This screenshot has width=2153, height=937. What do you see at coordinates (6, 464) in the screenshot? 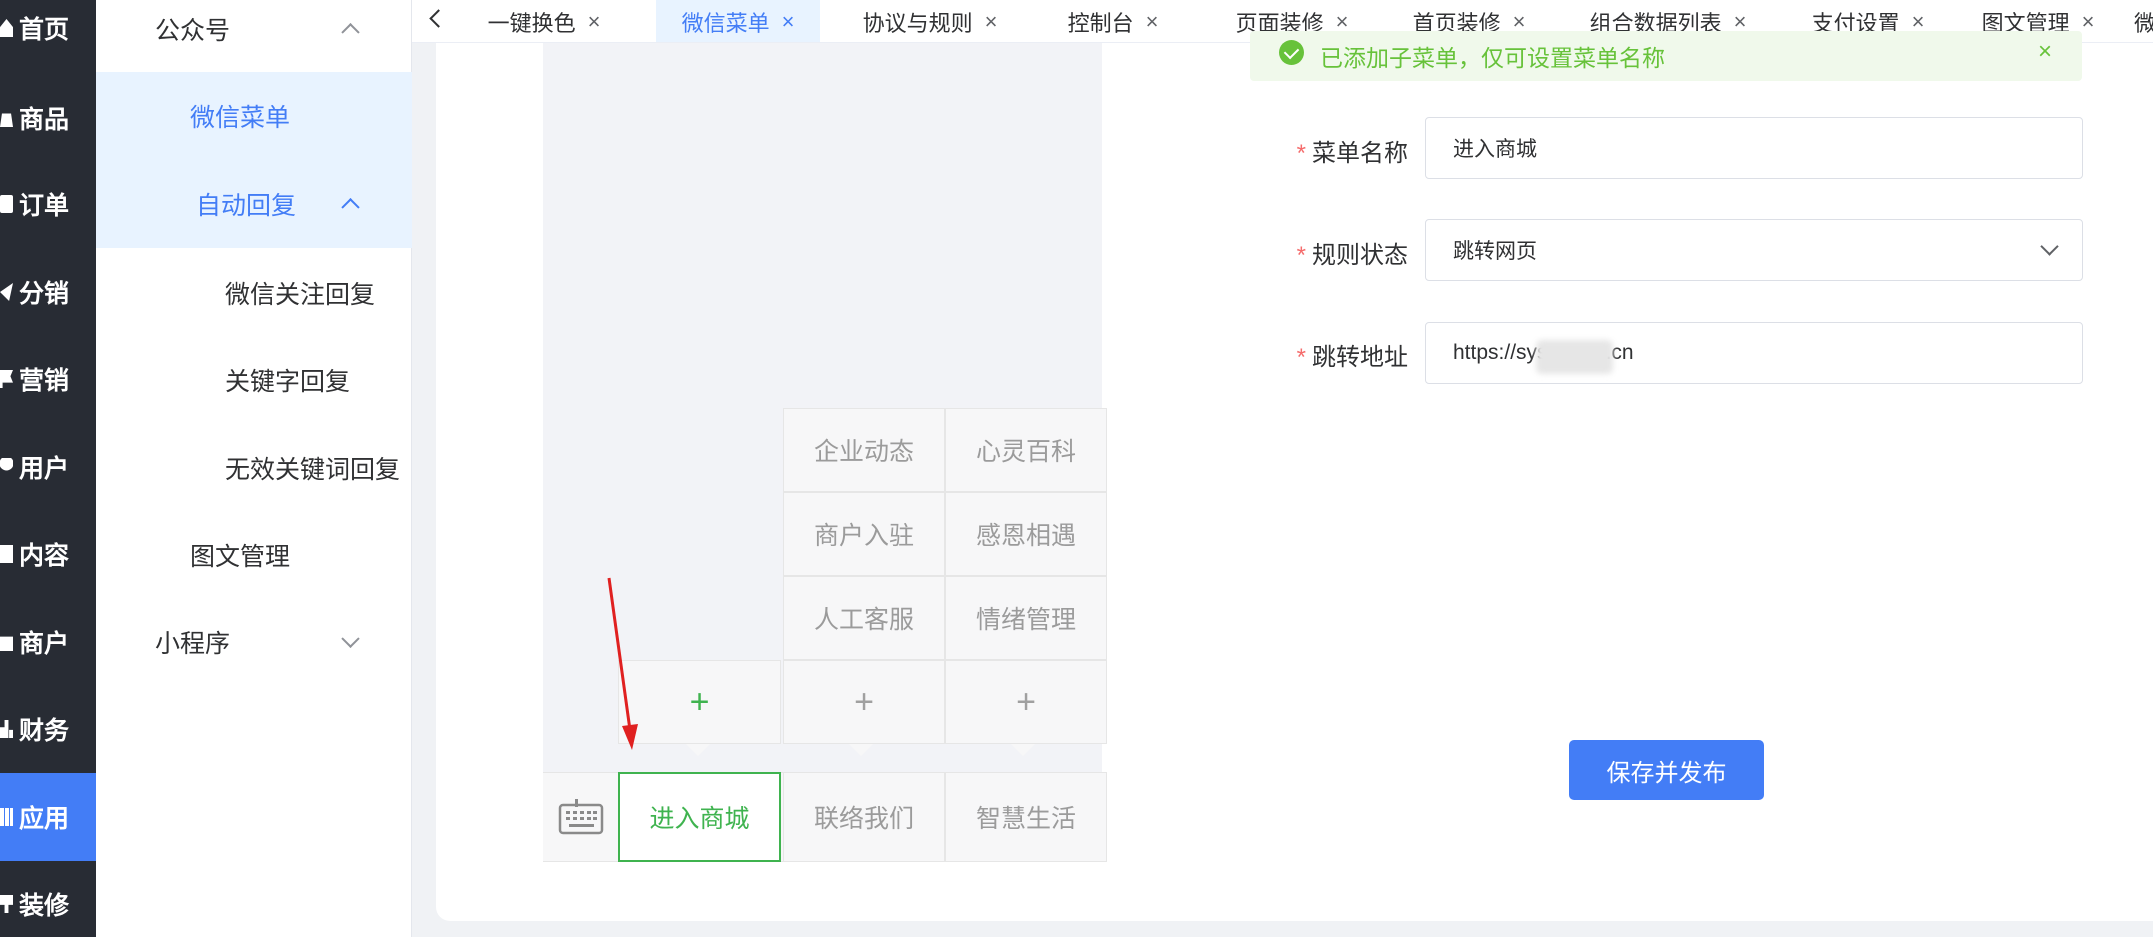
I see `user-icon` at bounding box center [6, 464].